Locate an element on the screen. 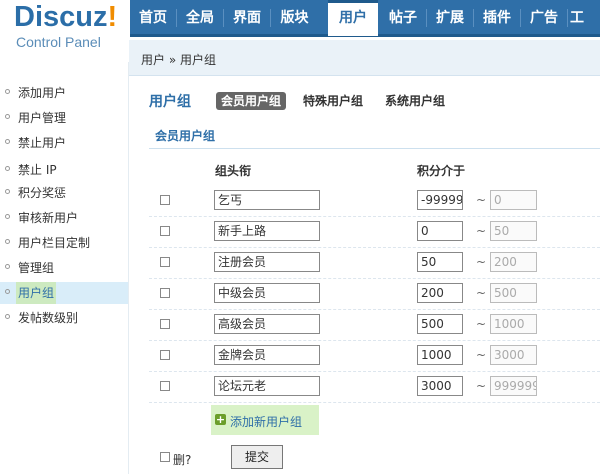 Image resolution: width=600 pixels, height=474 pixels. nav-plugins: 插件 is located at coordinates (497, 17).